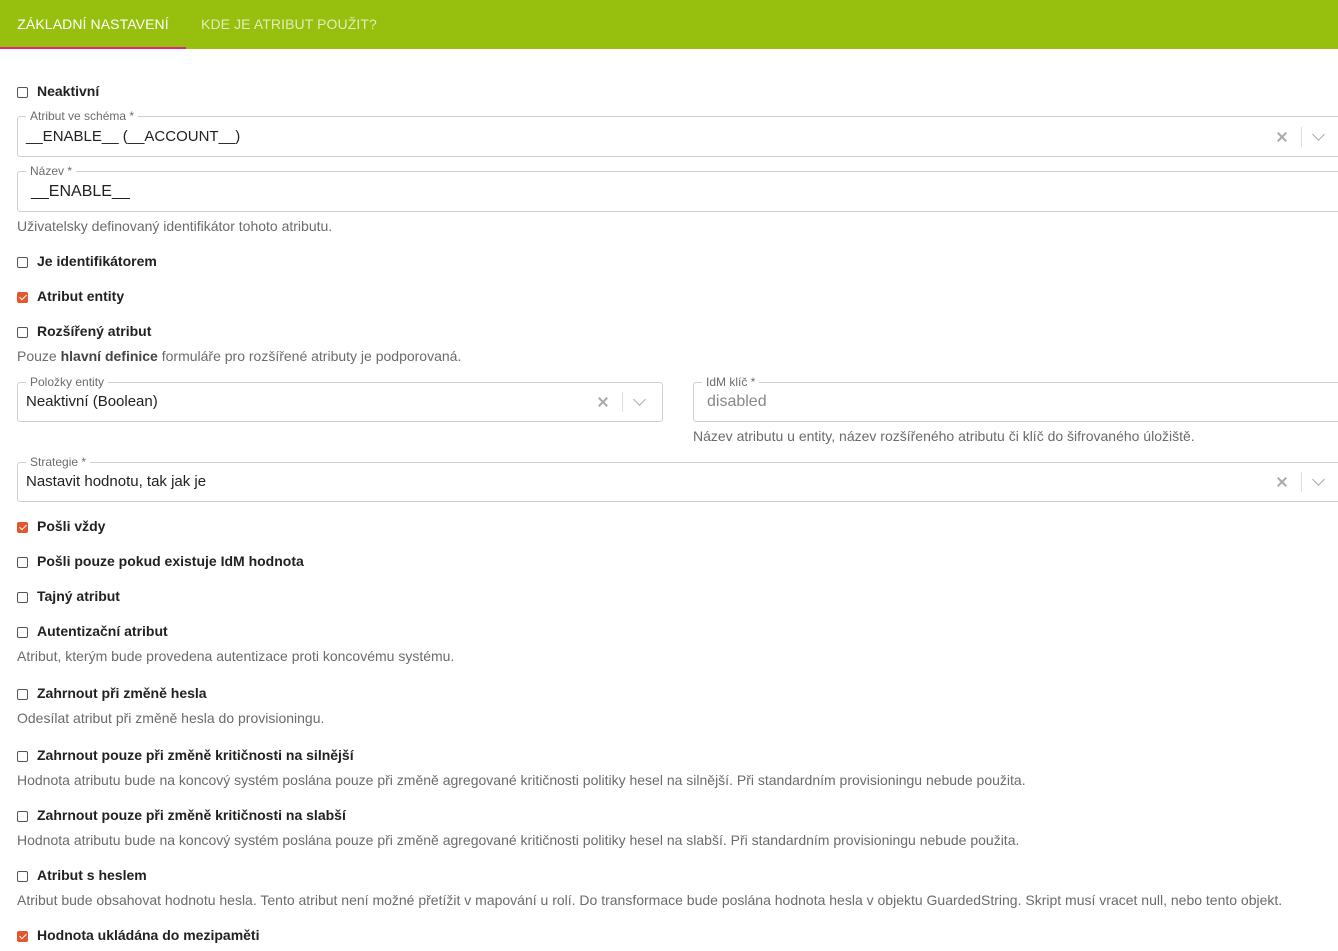 This screenshot has width=1338, height=951. Describe the element at coordinates (116, 481) in the screenshot. I see `strategy-value: Nastavit hodnotu, tak jak je` at that location.